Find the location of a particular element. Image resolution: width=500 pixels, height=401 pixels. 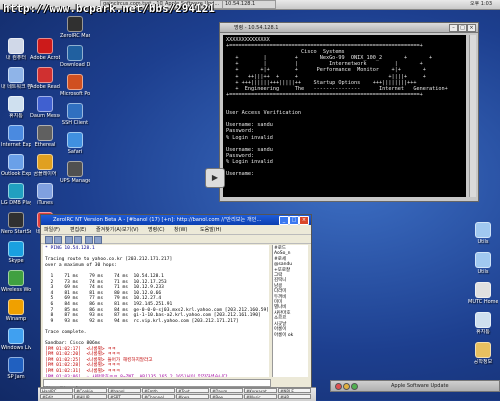

desktop-icon: Nero StartSmart is located at coordinates (16, 223).